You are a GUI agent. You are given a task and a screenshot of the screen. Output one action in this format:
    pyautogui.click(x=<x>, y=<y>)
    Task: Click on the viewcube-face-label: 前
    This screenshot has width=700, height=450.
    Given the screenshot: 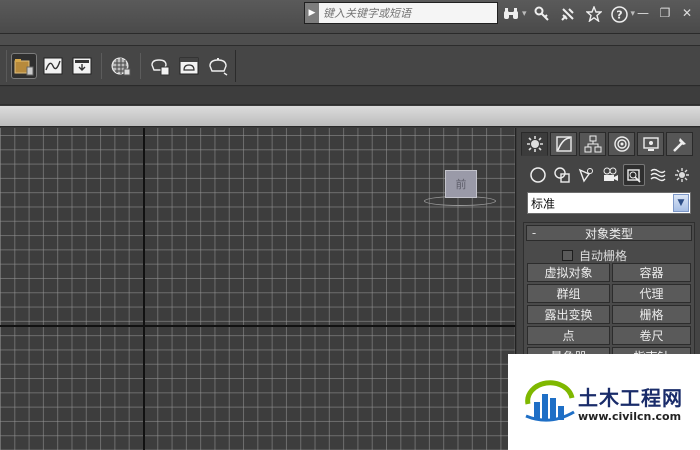 What is the action you would take?
    pyautogui.click(x=461, y=184)
    